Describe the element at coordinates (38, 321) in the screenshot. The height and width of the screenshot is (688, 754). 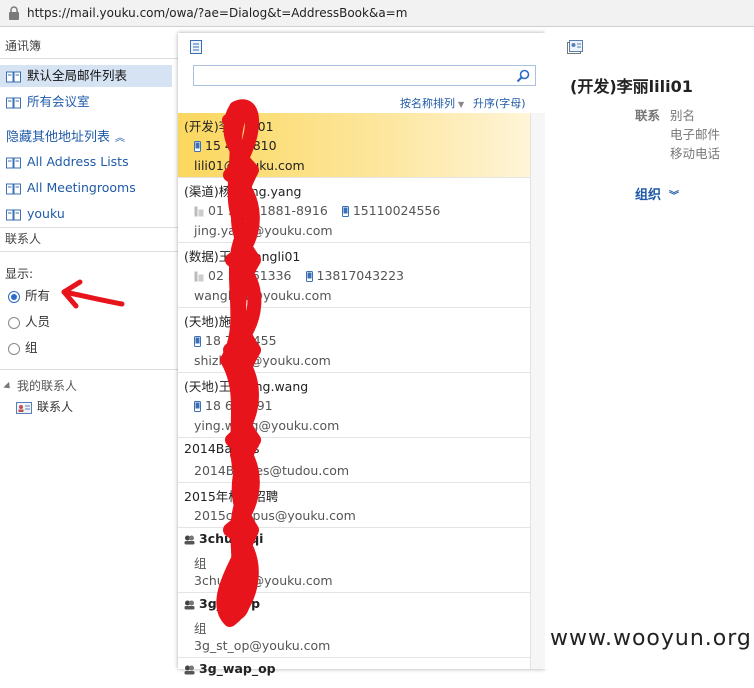
I see `filter-label: 人员` at that location.